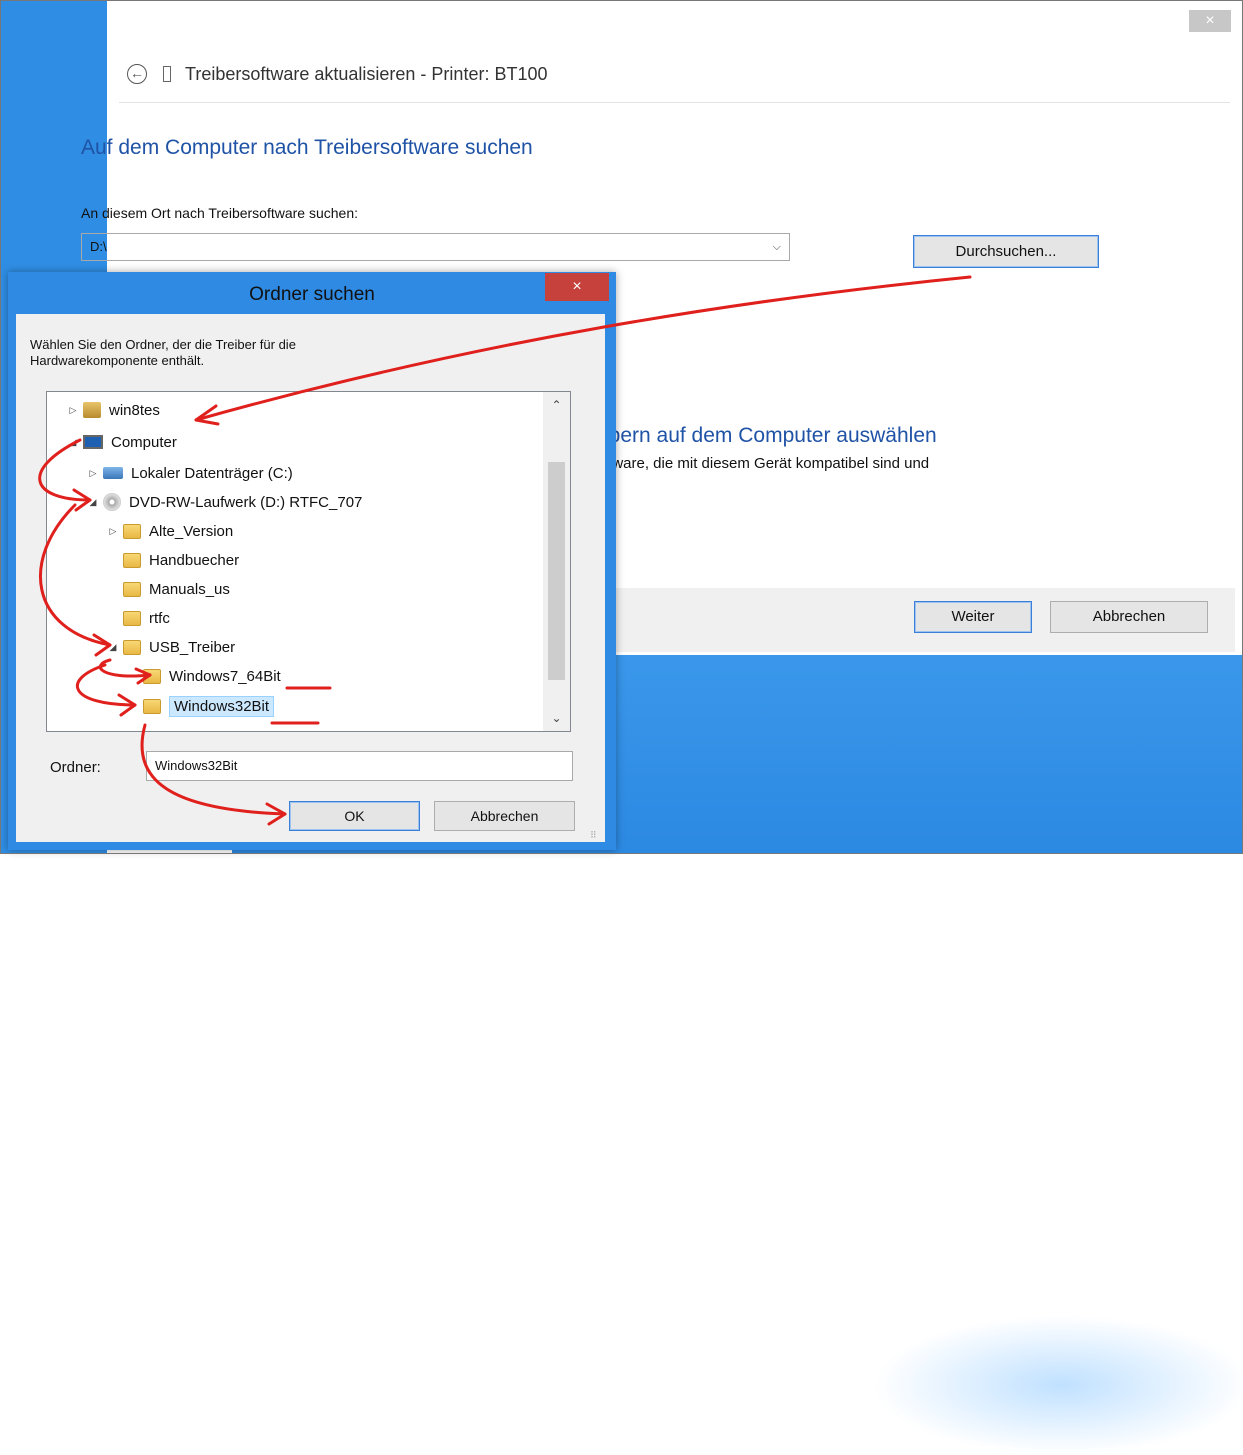 This screenshot has height=1455, width=1243. What do you see at coordinates (213, 769) in the screenshot?
I see `arrow-to-ok` at bounding box center [213, 769].